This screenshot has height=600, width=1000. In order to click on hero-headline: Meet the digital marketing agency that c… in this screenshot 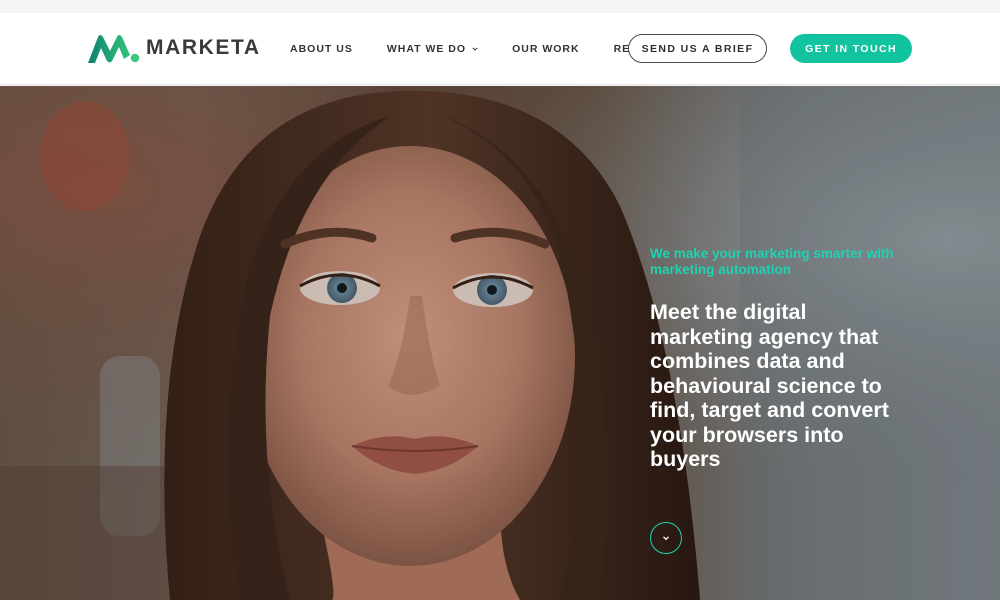, I will do `click(769, 385)`.